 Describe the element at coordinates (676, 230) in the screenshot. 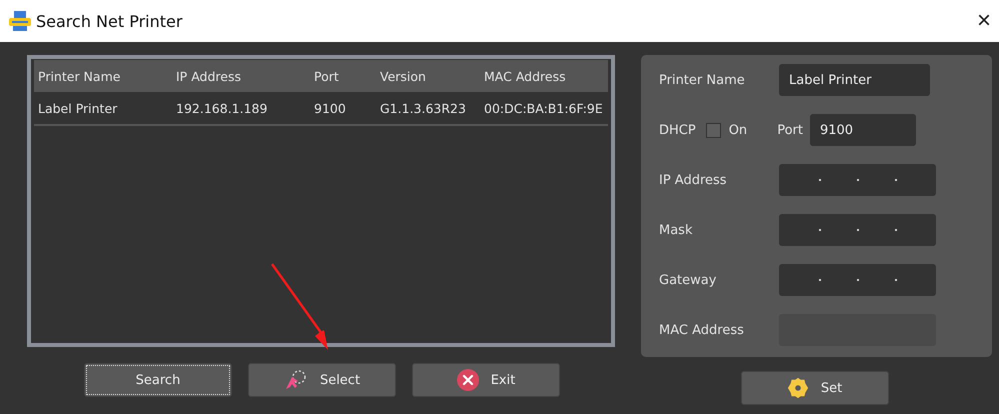

I see `field-label: Mask` at that location.